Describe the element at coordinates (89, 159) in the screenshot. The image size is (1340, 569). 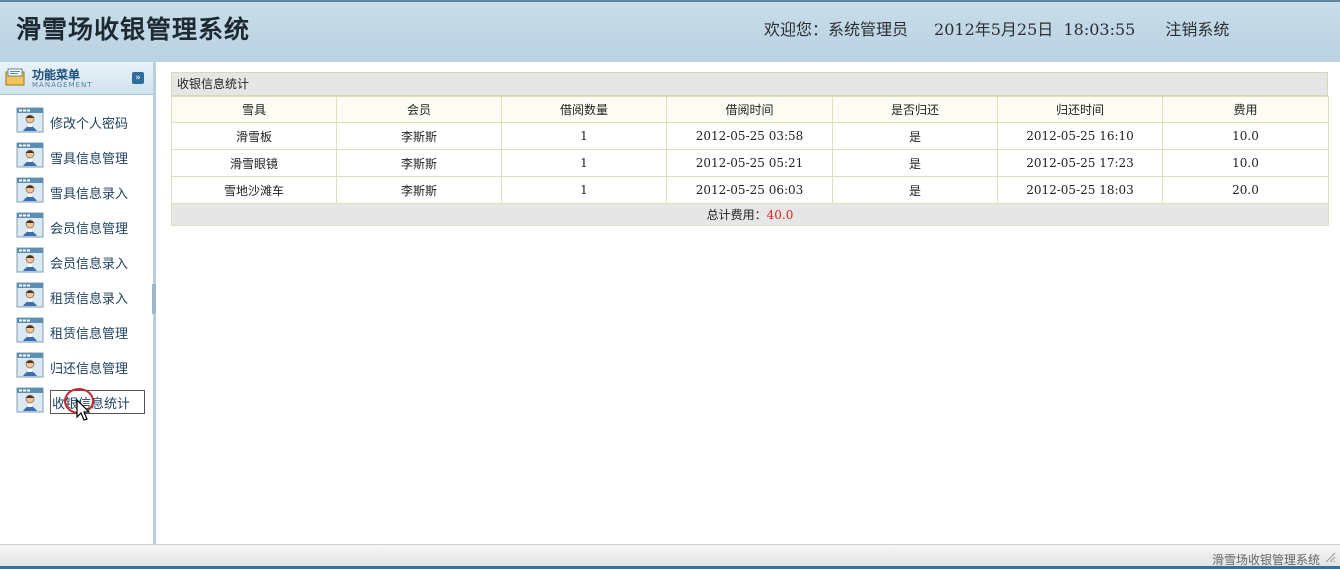
I see `sidebar-item-label: 雪具信息管理` at that location.